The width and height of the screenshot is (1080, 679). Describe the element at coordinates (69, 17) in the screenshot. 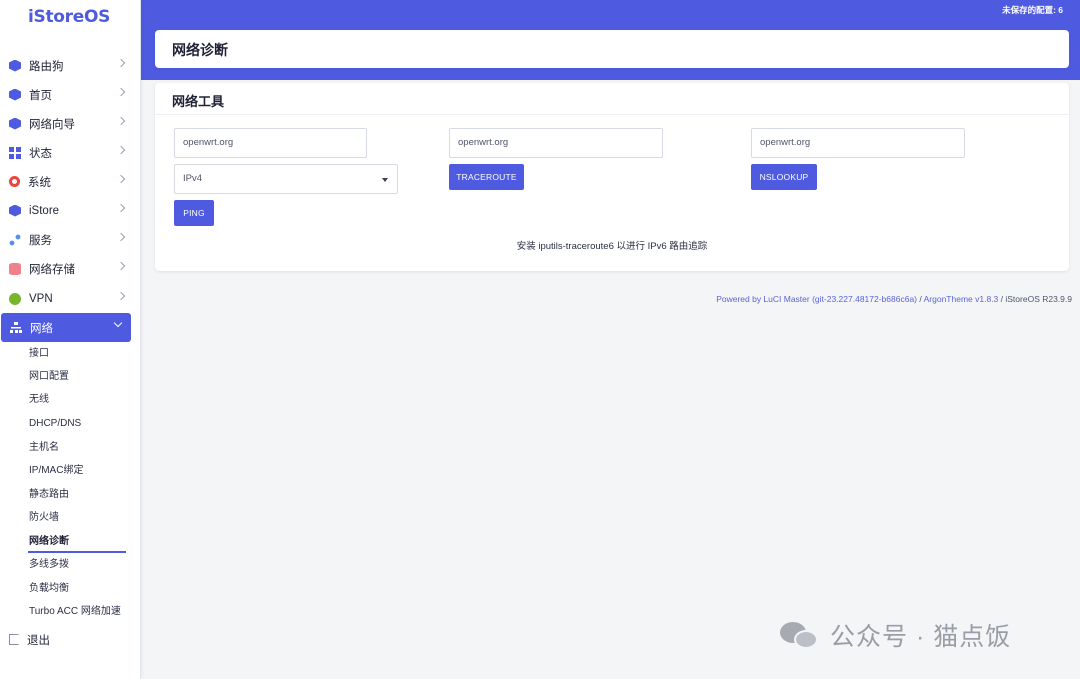

I see `app-logo: iStoreOS` at that location.